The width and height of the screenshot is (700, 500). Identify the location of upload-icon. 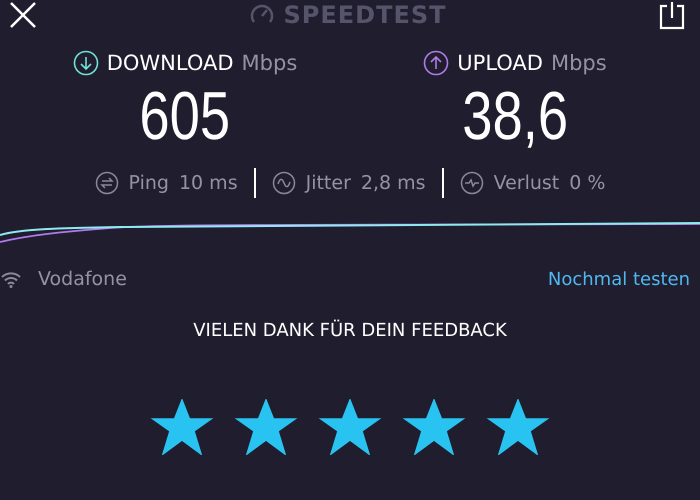
(436, 63).